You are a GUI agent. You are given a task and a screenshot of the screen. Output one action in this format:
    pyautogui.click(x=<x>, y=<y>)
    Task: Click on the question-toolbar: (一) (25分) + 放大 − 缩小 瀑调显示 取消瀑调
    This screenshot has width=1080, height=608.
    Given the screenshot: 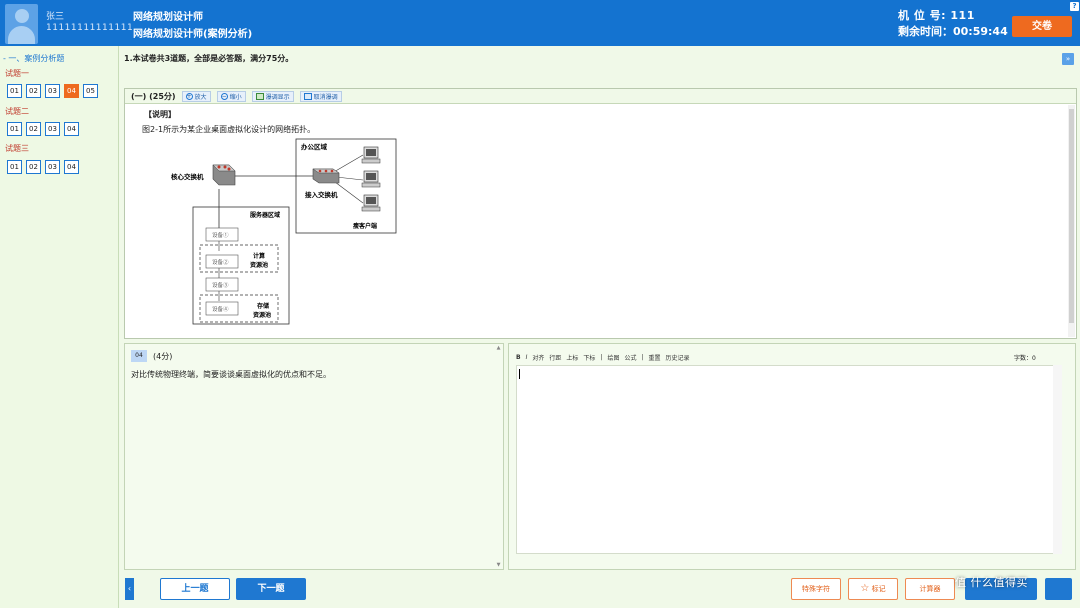 What is the action you would take?
    pyautogui.click(x=600, y=96)
    